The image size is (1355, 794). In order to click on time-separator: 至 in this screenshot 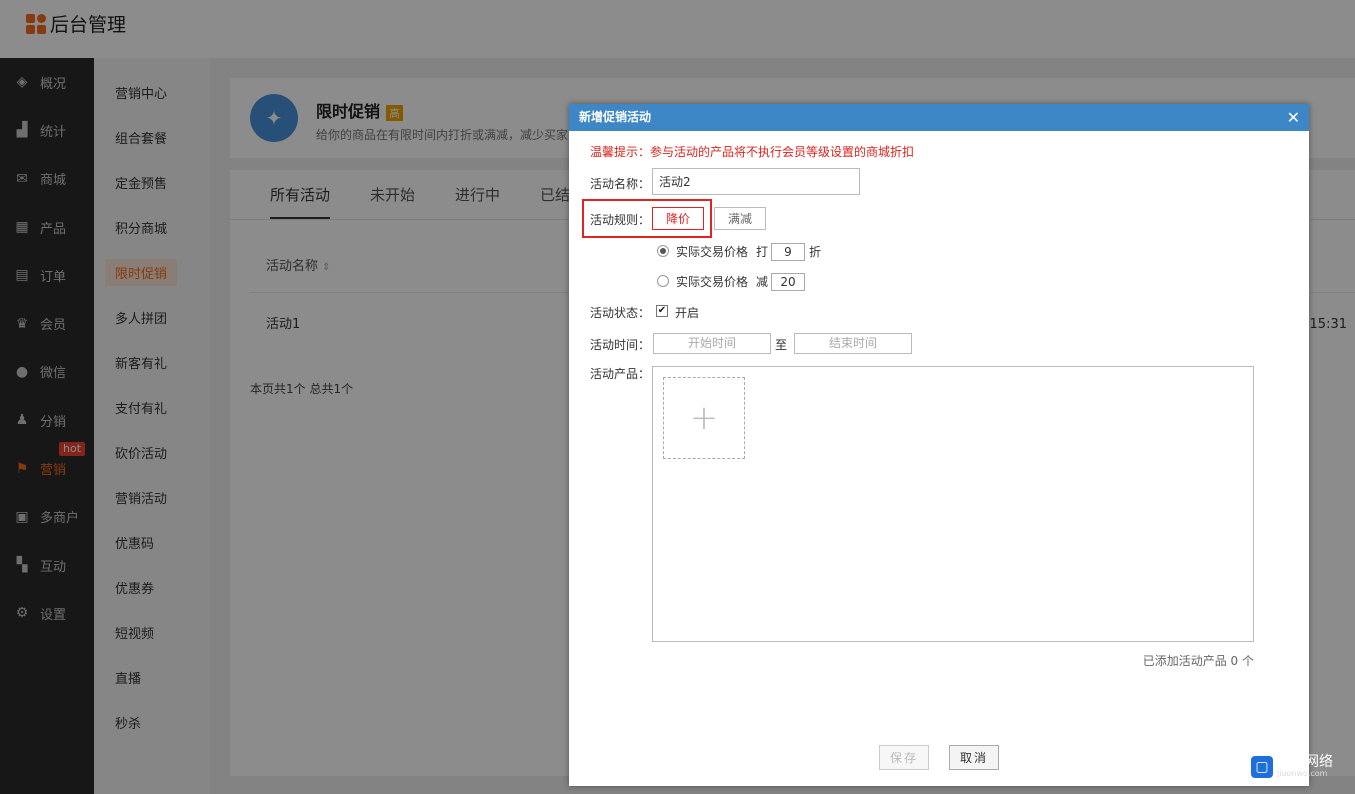, I will do `click(781, 345)`.